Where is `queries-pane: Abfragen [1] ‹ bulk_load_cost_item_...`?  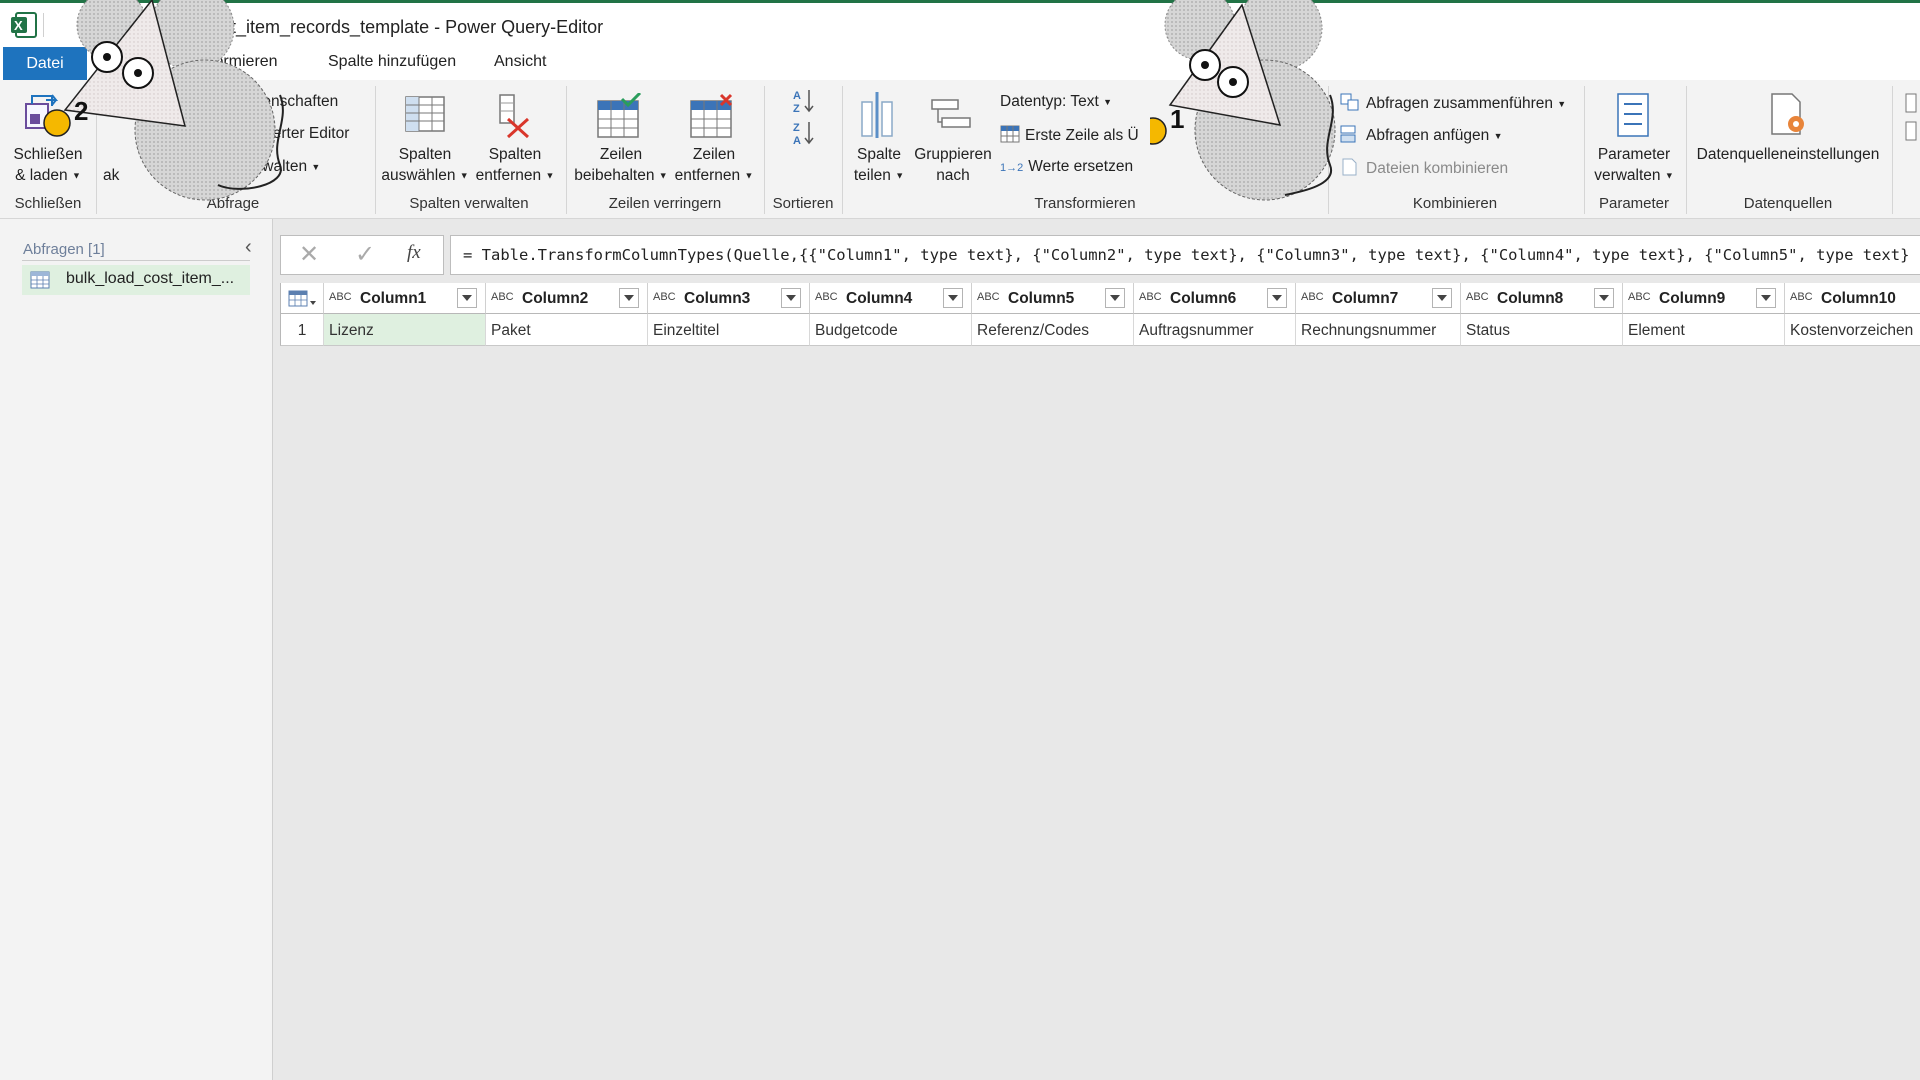 queries-pane: Abfragen [1] ‹ bulk_load_cost_item_... is located at coordinates (136, 649).